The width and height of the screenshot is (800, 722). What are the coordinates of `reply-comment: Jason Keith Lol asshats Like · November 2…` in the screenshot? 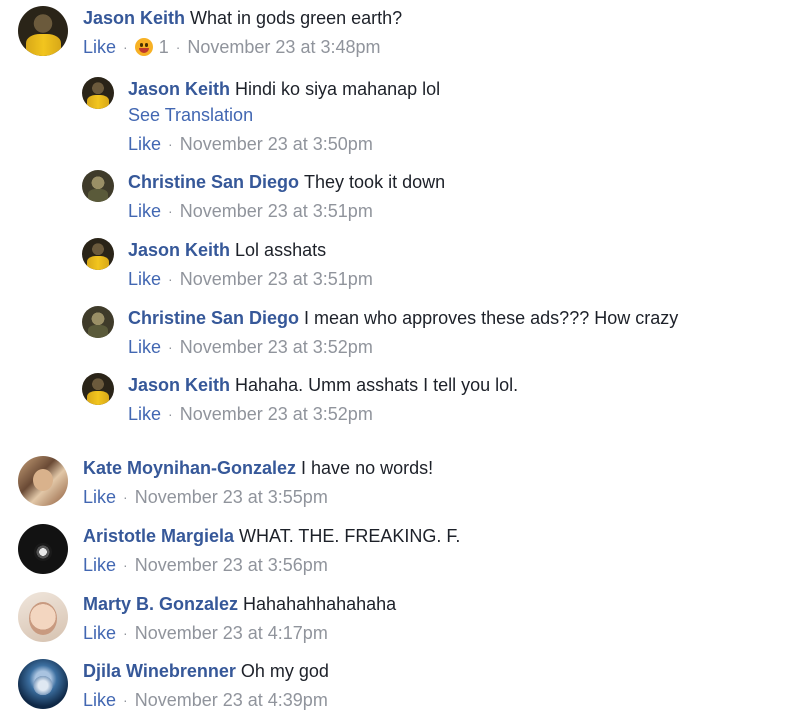 It's located at (227, 264).